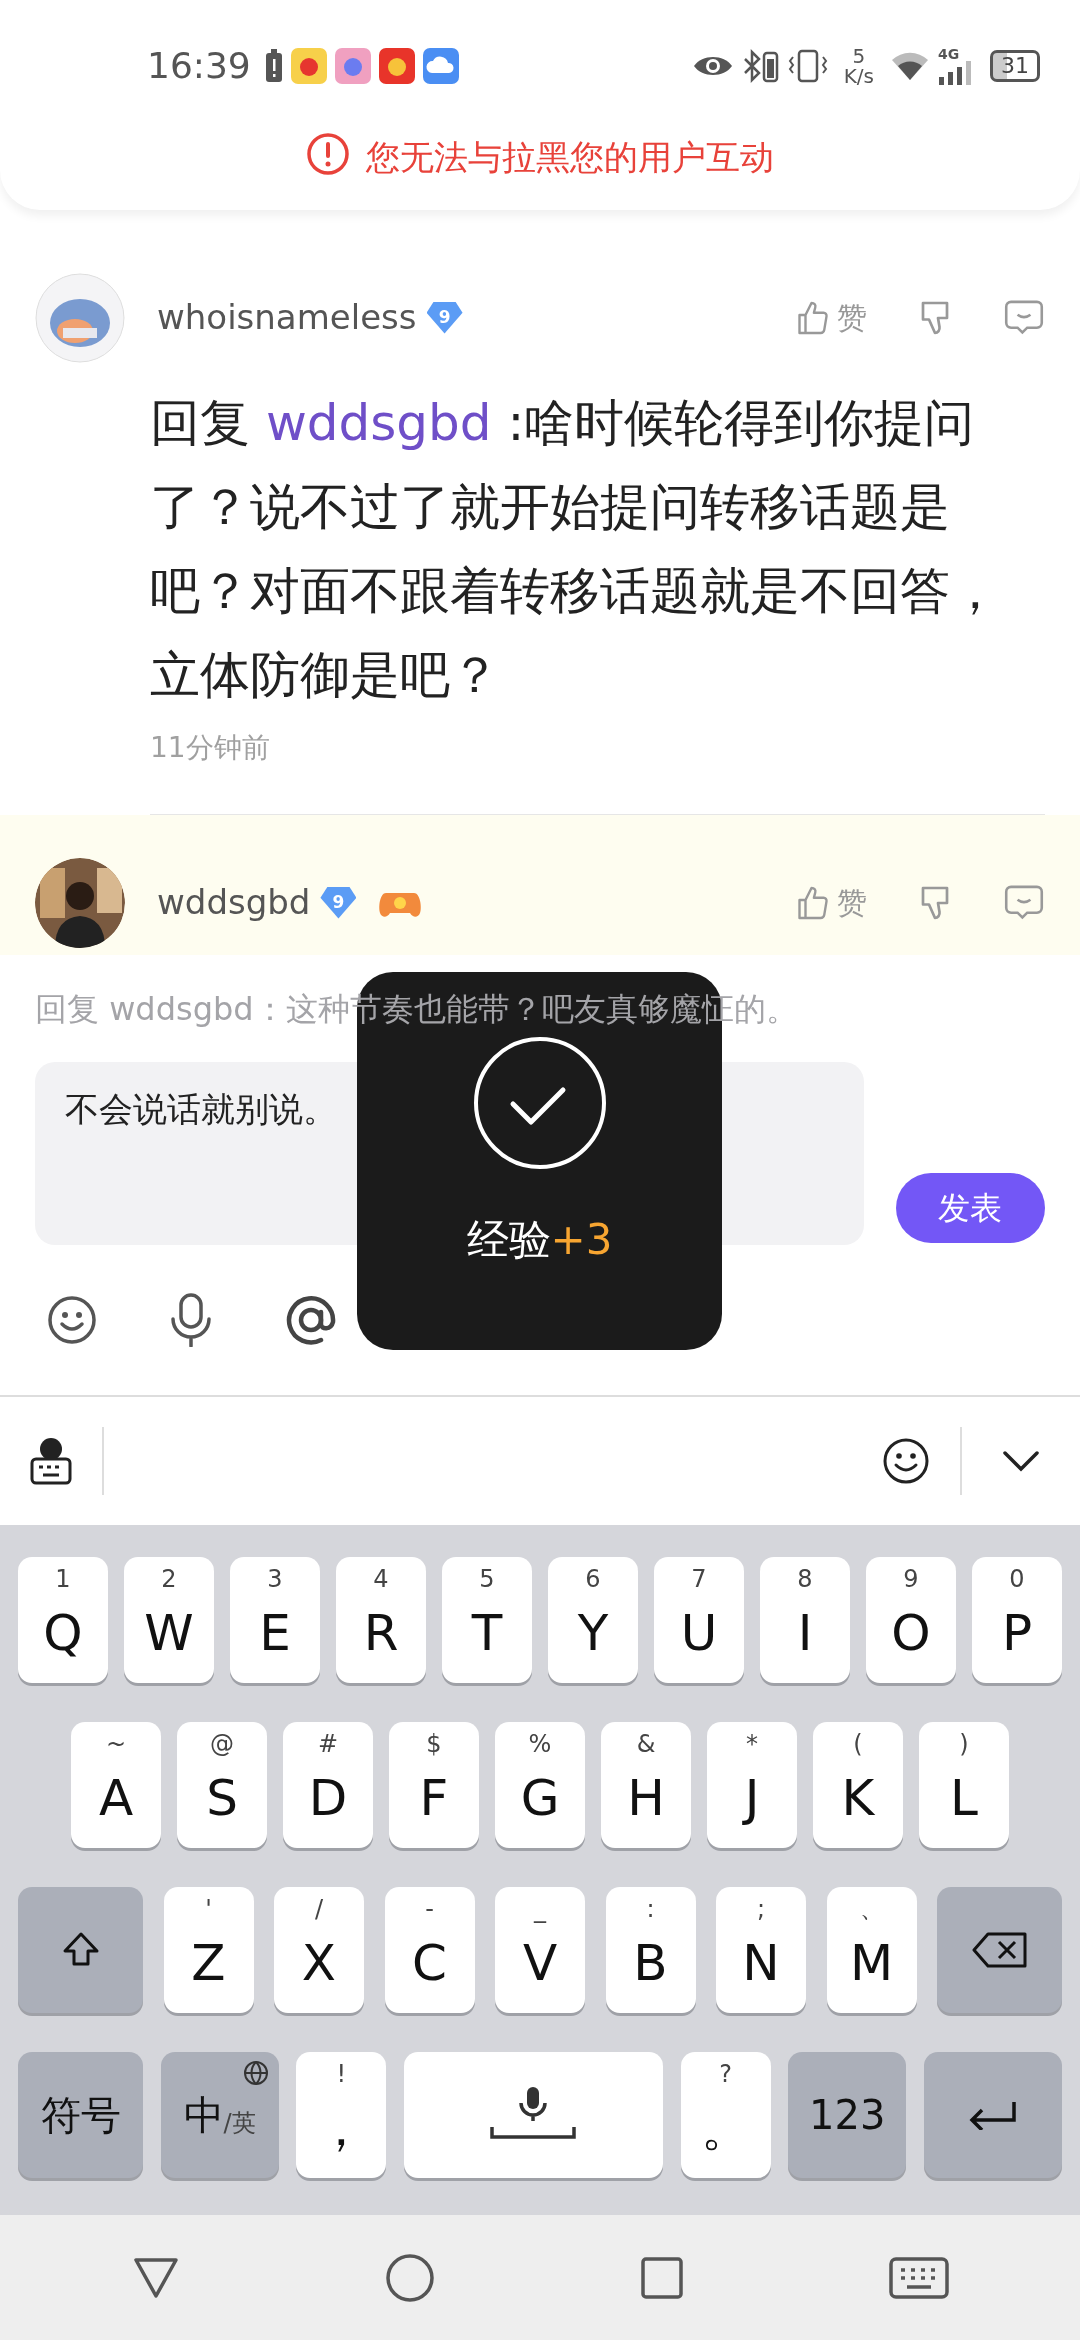  Describe the element at coordinates (575, 549) in the screenshot. I see `comment-text: 回复 wddsgbd :啥时候轮得到你提问了？说不过了就开始提问转移话题是吧？对面不跟着转移话题就是不回答，立体防御是吧？` at that location.